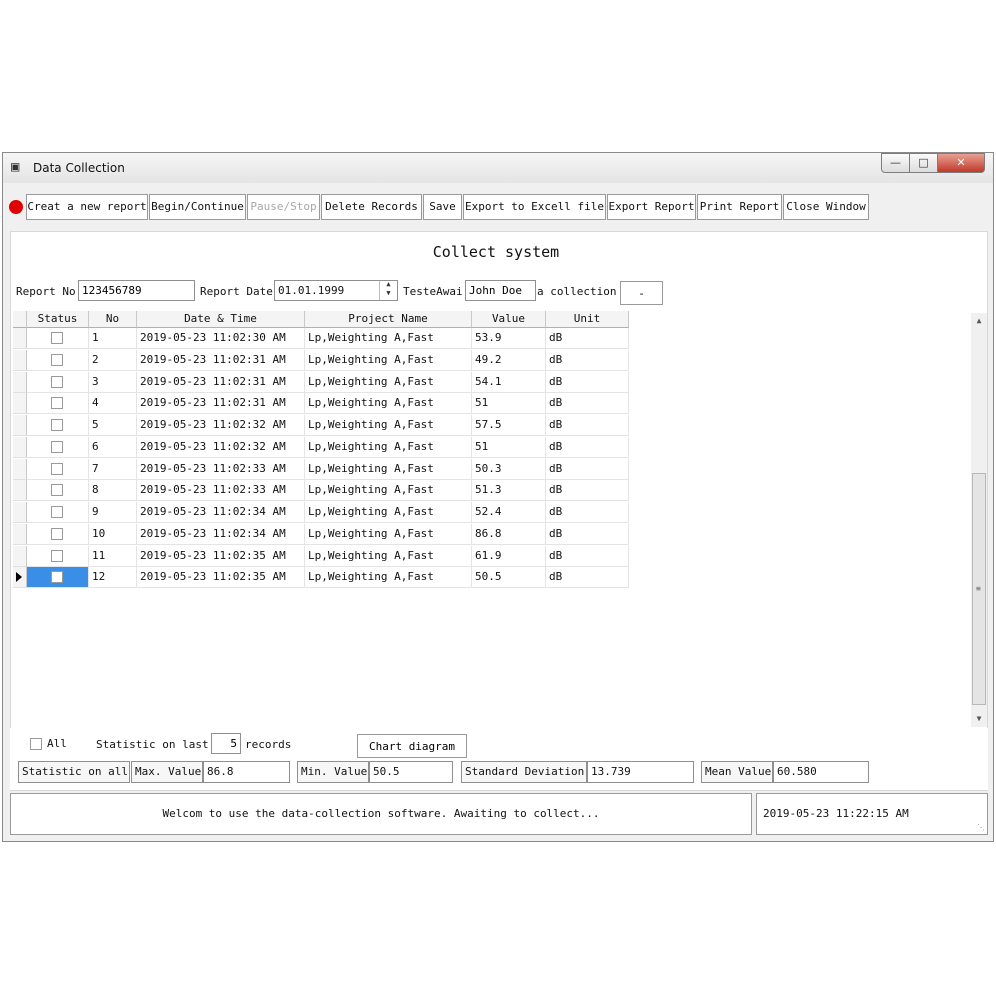 The height and width of the screenshot is (996, 996). Describe the element at coordinates (961, 163) in the screenshot. I see `close-button: ✕` at that location.